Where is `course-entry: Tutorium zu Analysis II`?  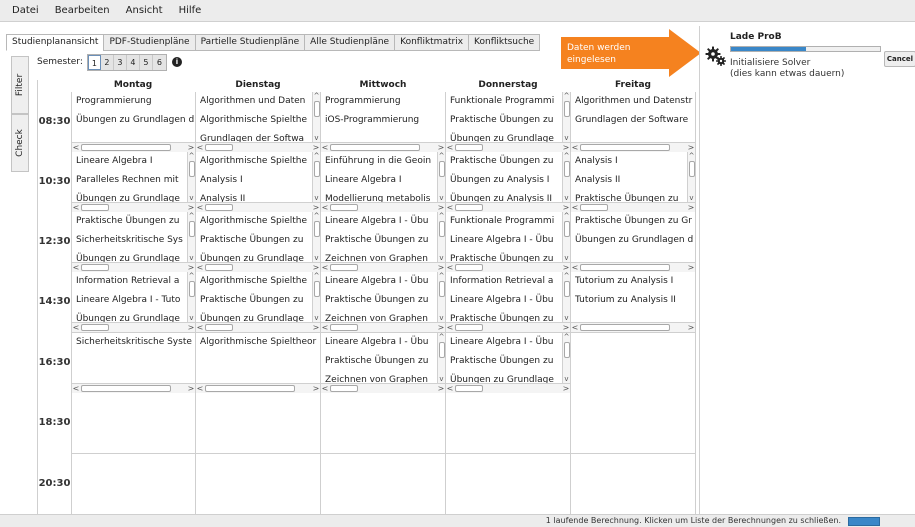
course-entry: Tutorium zu Analysis II is located at coordinates (625, 300).